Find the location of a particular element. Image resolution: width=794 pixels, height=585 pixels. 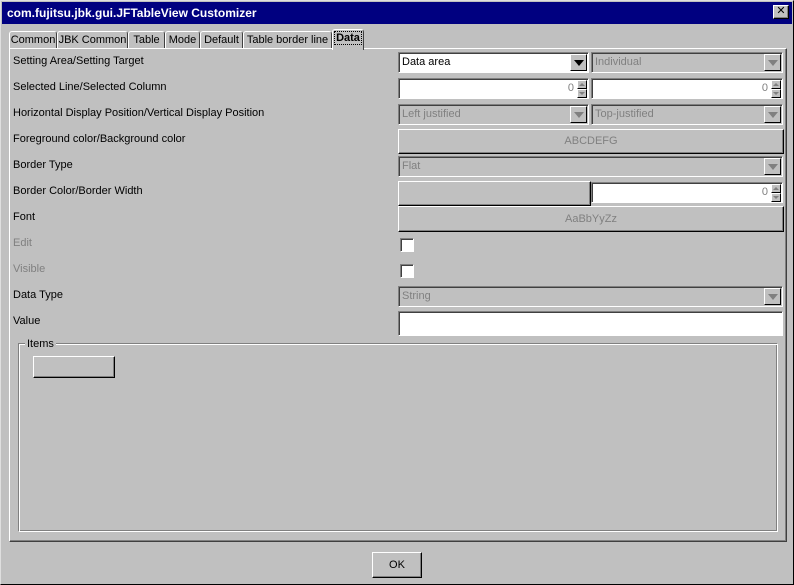

tab-mode: Mode is located at coordinates (182, 40).